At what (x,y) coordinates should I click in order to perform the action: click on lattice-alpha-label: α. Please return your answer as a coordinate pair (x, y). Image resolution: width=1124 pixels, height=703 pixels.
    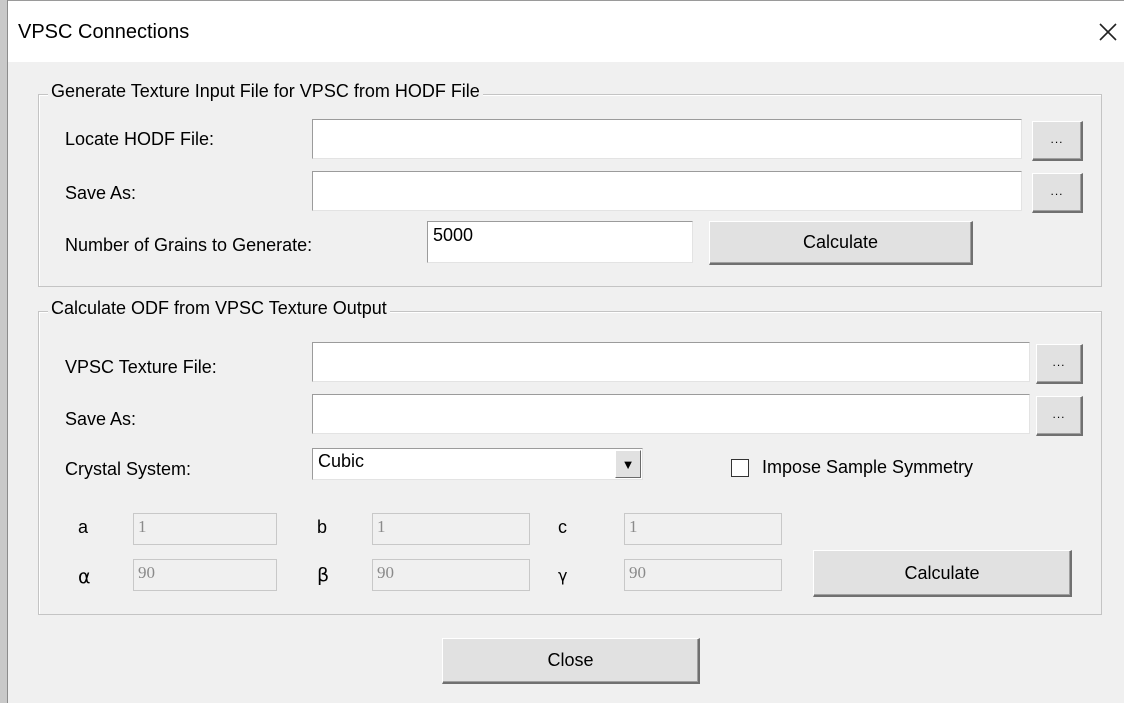
    Looking at the image, I should click on (84, 577).